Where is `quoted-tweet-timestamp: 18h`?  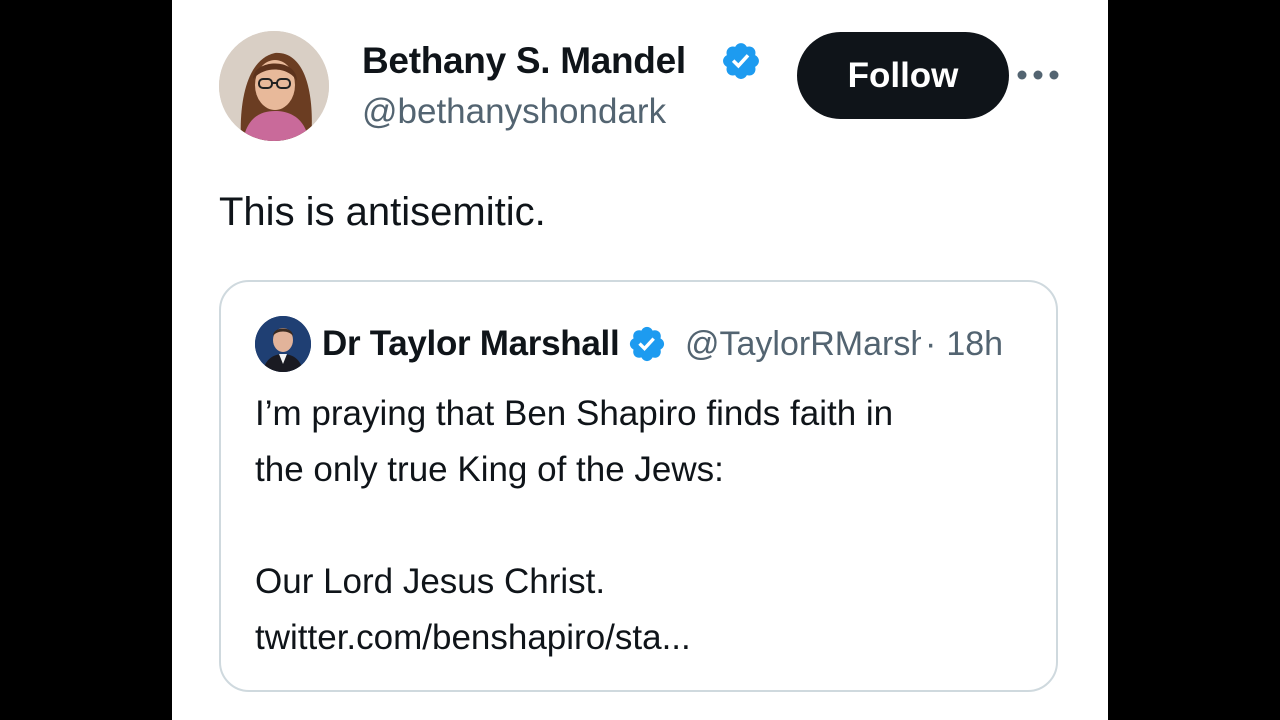 quoted-tweet-timestamp: 18h is located at coordinates (974, 344).